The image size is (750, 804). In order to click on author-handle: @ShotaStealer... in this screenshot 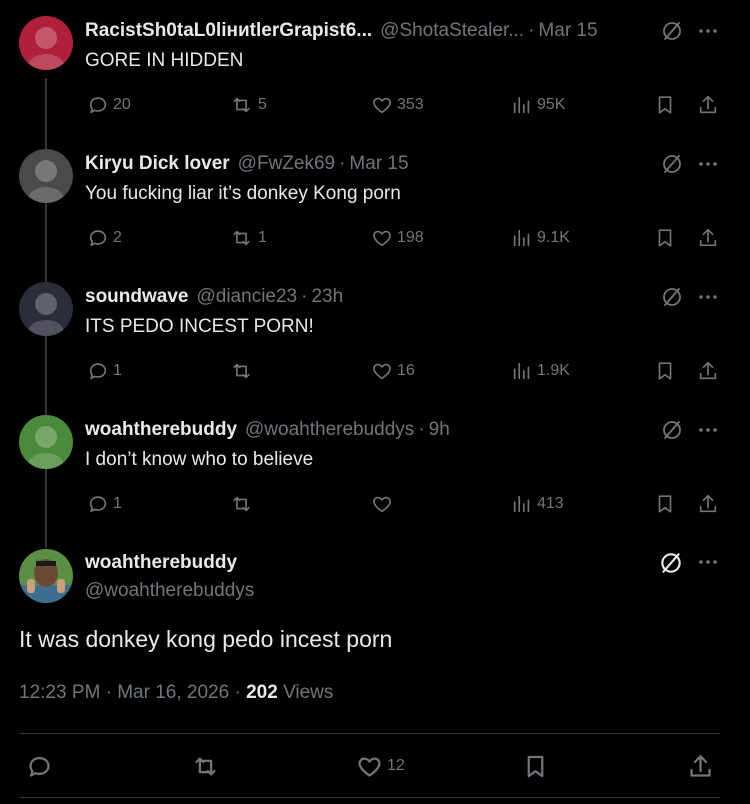, I will do `click(452, 31)`.